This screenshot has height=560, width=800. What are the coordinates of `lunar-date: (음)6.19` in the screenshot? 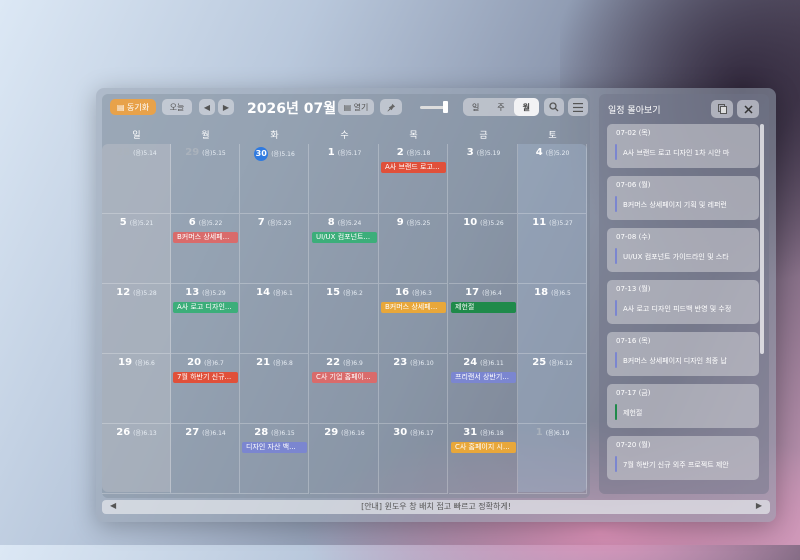 It's located at (557, 433).